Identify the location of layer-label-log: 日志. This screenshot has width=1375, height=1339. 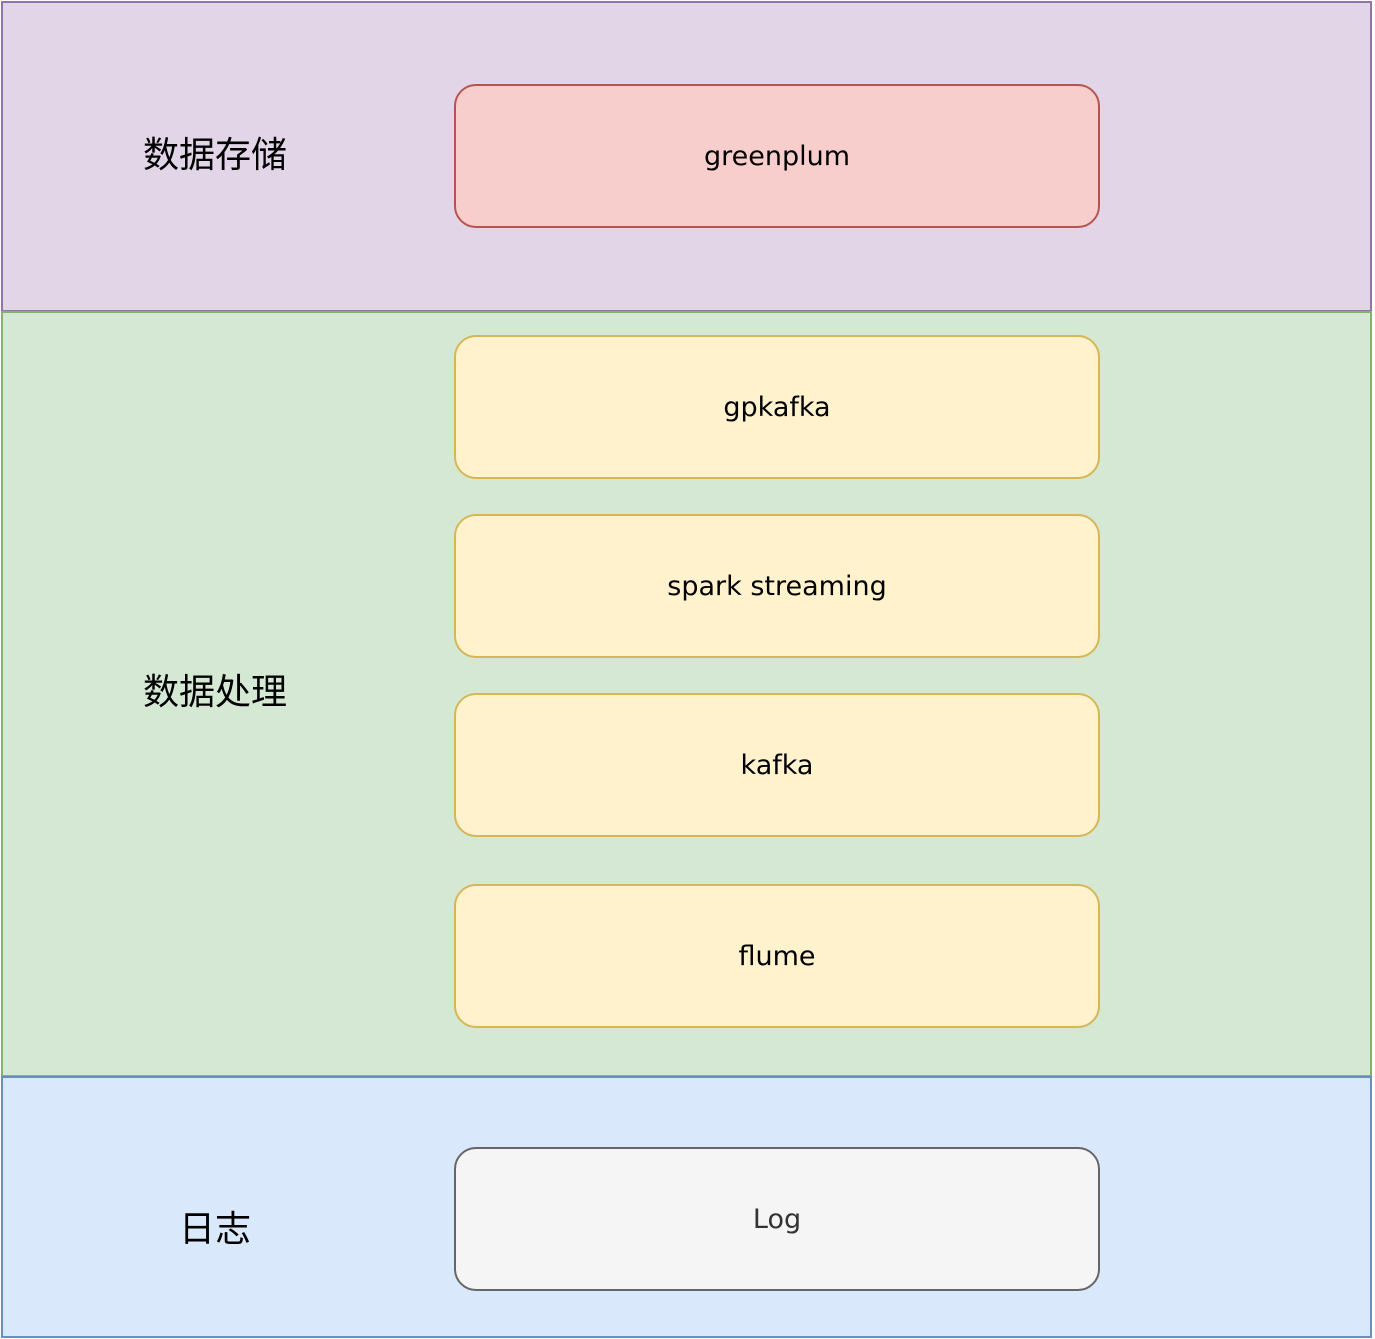
(214, 1229).